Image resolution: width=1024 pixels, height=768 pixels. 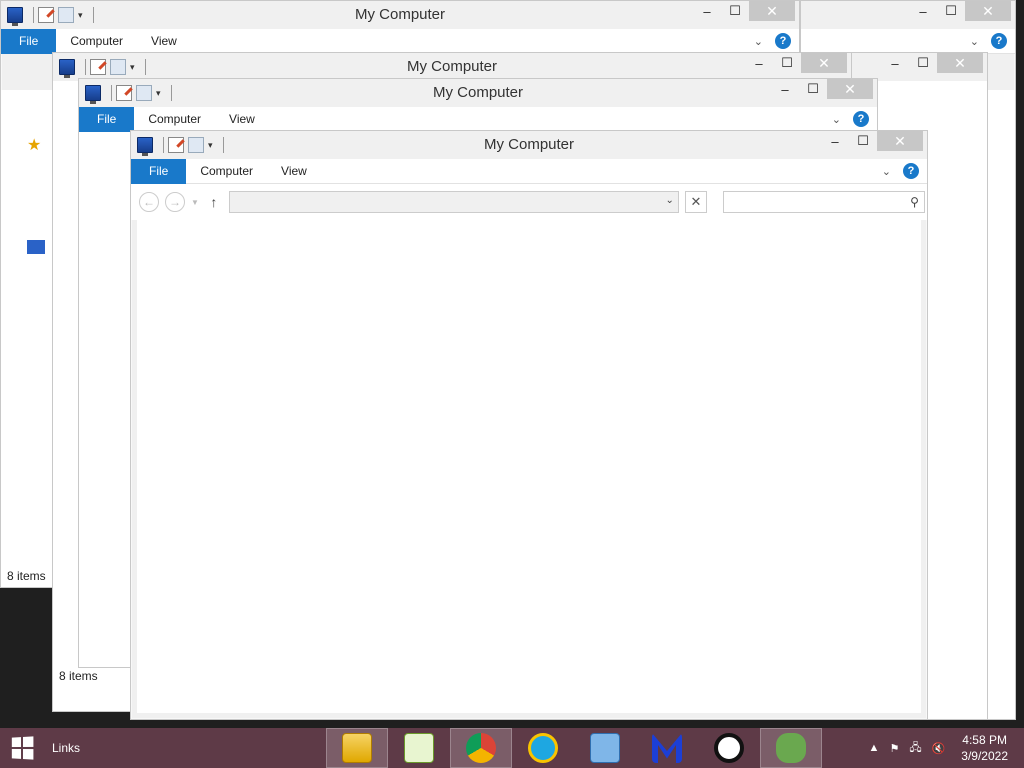 What do you see at coordinates (453, 202) in the screenshot?
I see `address-bar: ⌄` at bounding box center [453, 202].